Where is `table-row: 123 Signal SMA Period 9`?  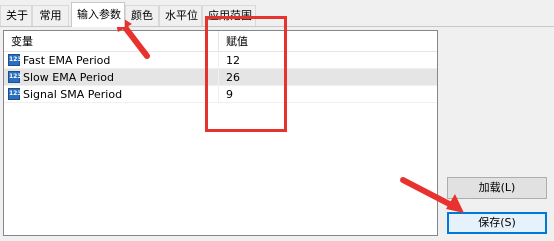
table-row: 123 Signal SMA Period 9 is located at coordinates (220, 94).